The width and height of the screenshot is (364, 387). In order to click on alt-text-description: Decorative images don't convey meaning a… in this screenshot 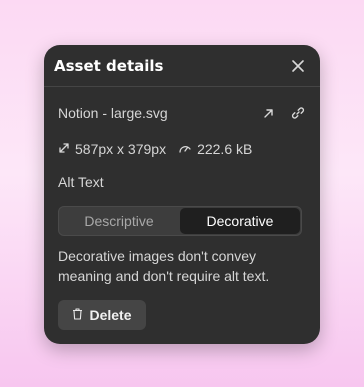, I will do `click(164, 266)`.